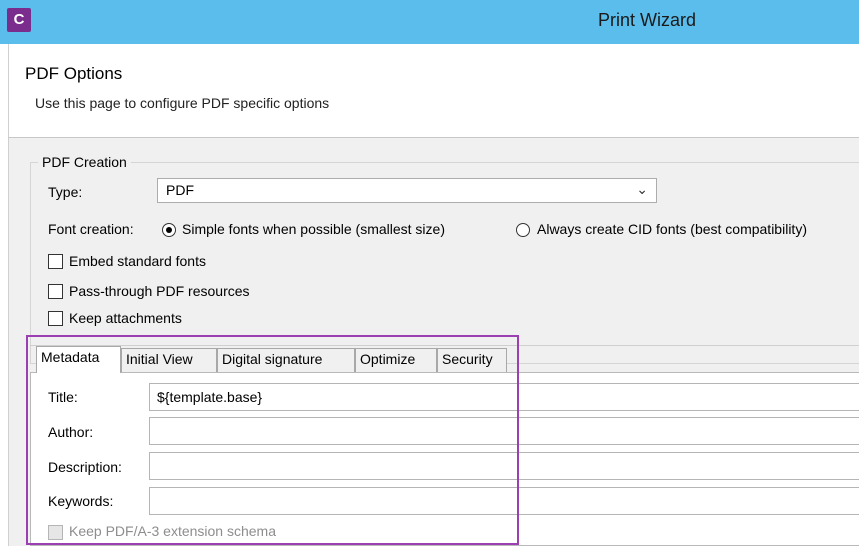 The width and height of the screenshot is (859, 546). I want to click on keep-attachments-label: Keep attachments, so click(125, 318).